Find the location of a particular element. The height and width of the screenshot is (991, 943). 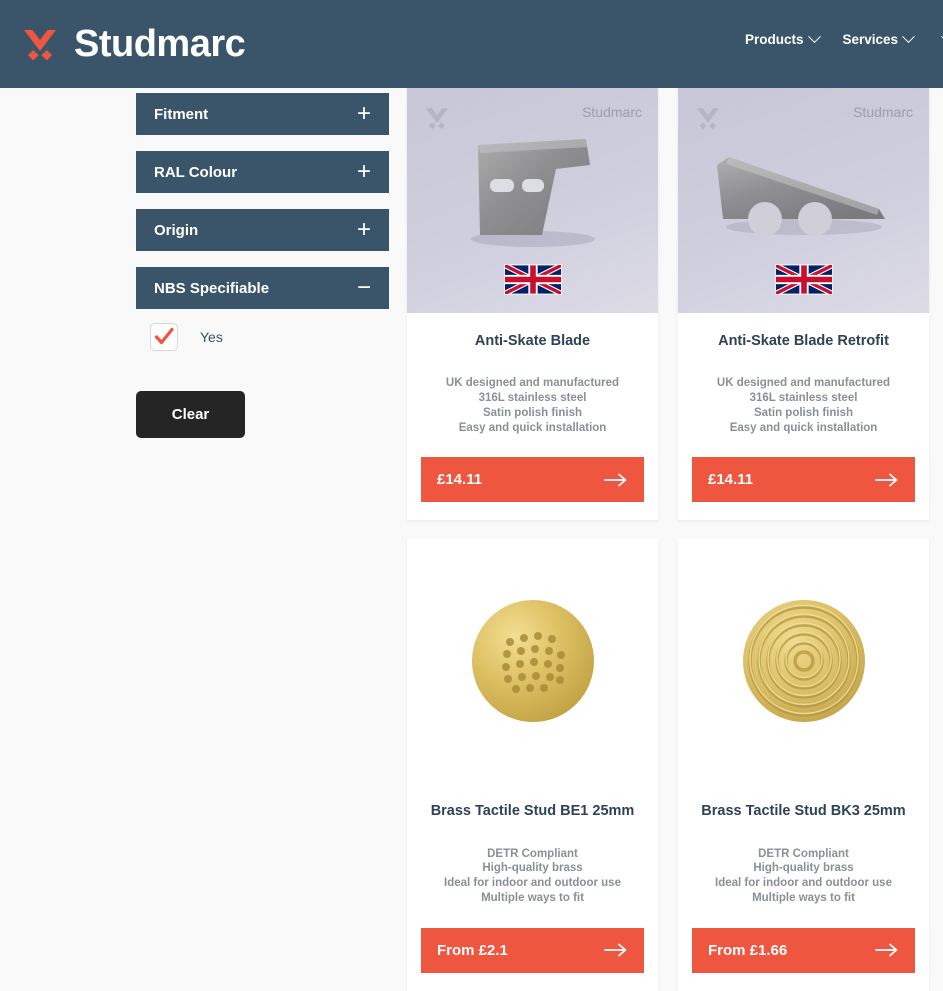

brand-logo: Studmarc is located at coordinates (133, 44).